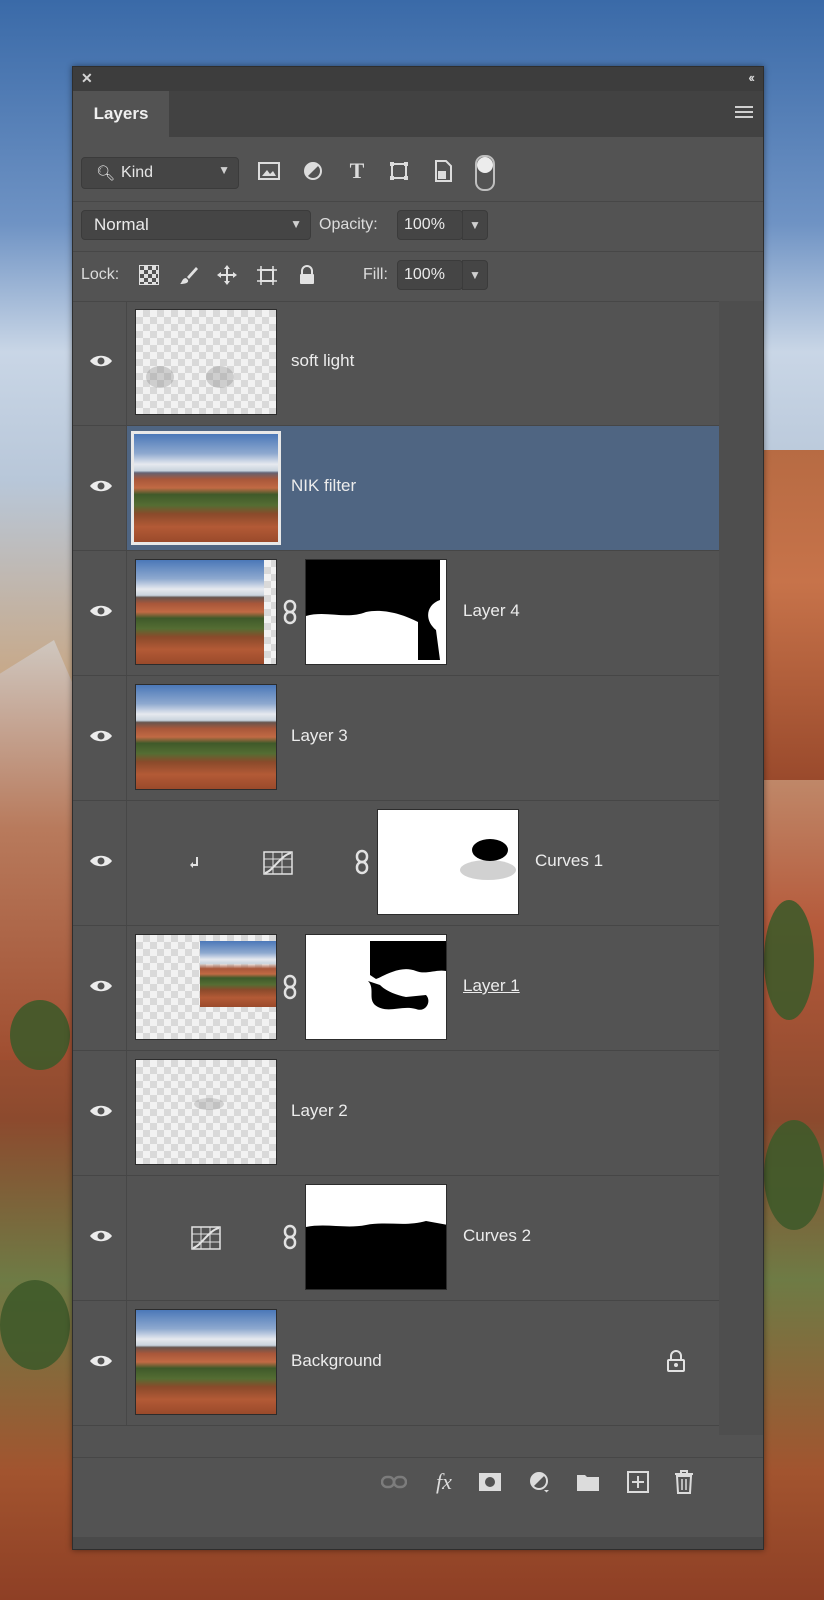  Describe the element at coordinates (430, 275) in the screenshot. I see `fill-input: 100%` at that location.